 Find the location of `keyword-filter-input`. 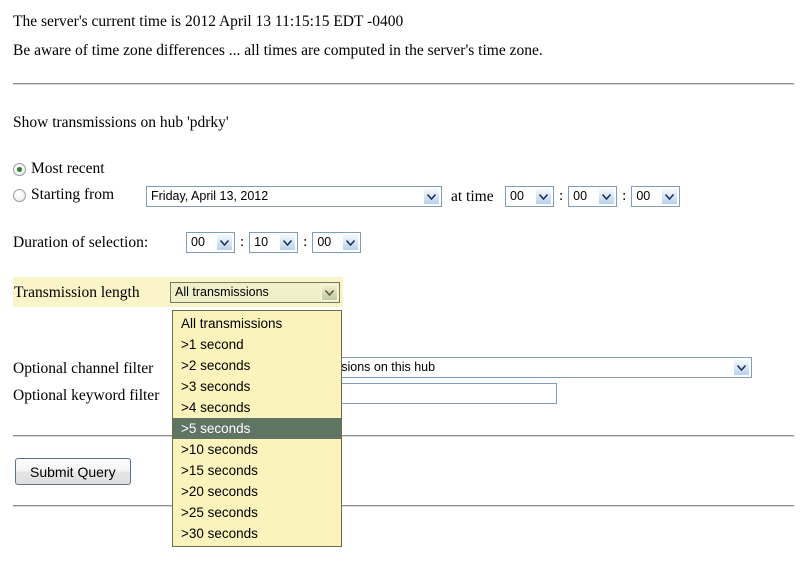

keyword-filter-input is located at coordinates (443, 393).